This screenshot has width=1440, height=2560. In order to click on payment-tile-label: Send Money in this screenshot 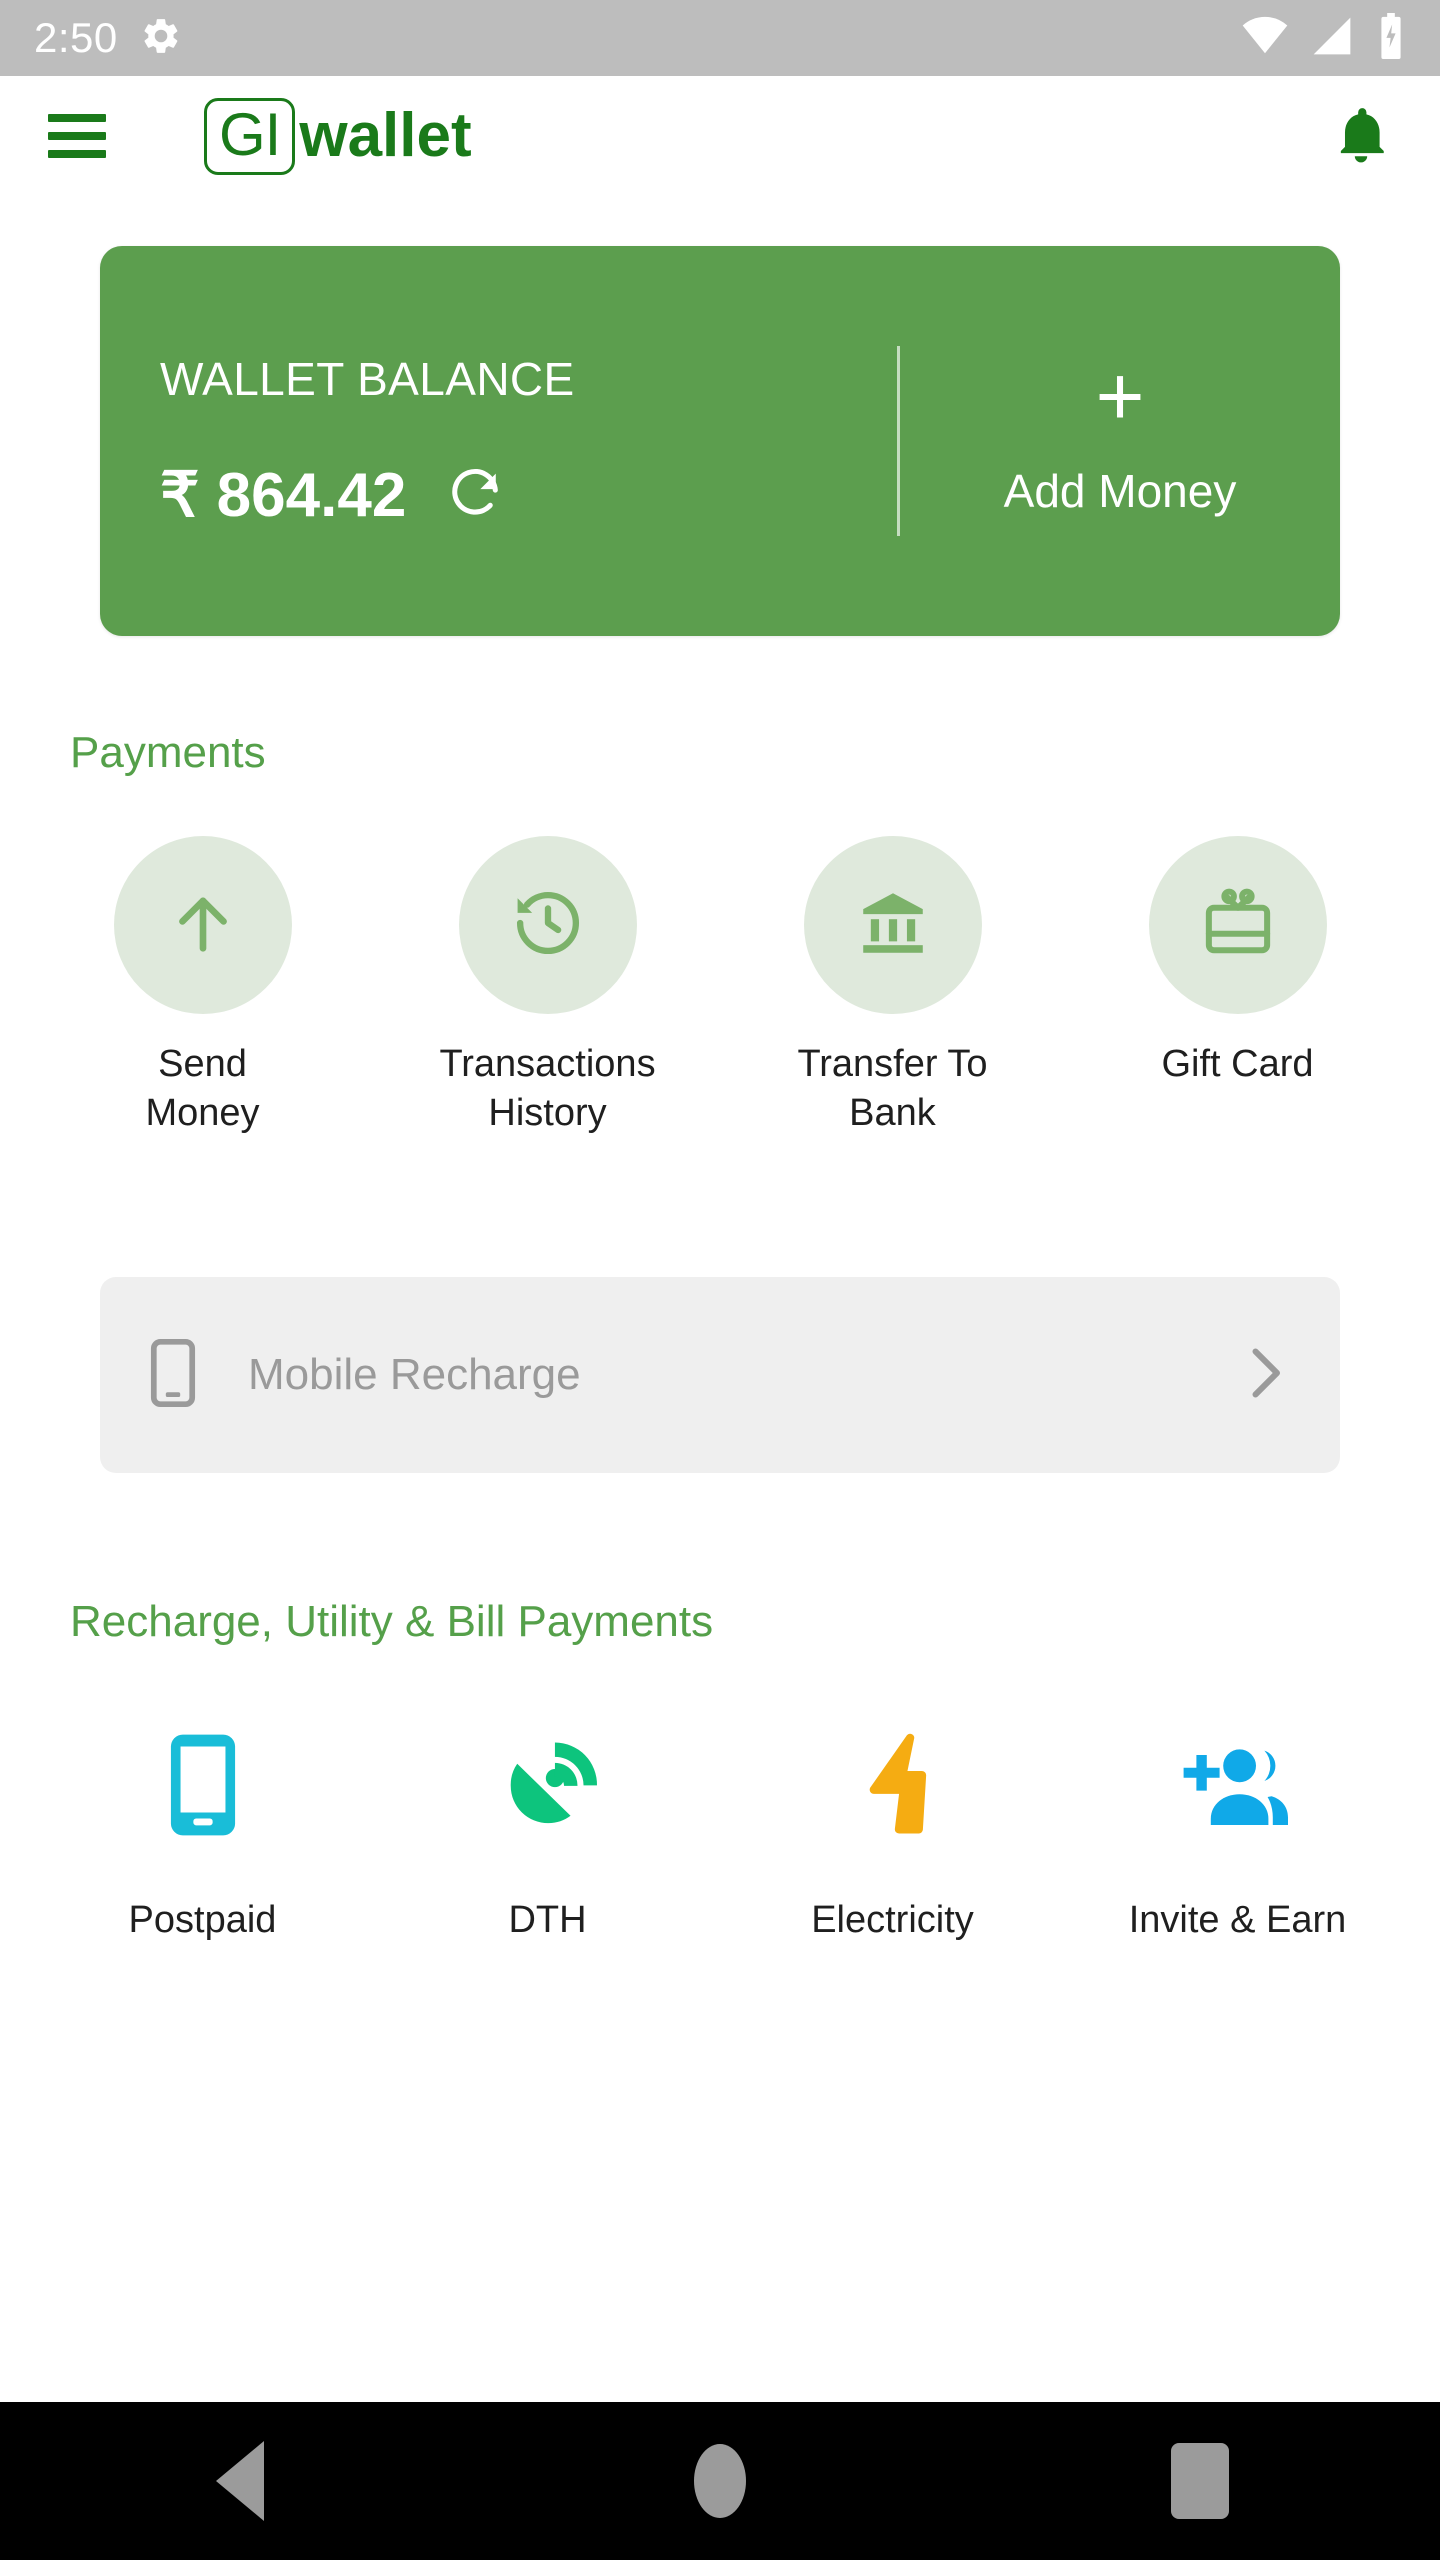, I will do `click(202, 1088)`.